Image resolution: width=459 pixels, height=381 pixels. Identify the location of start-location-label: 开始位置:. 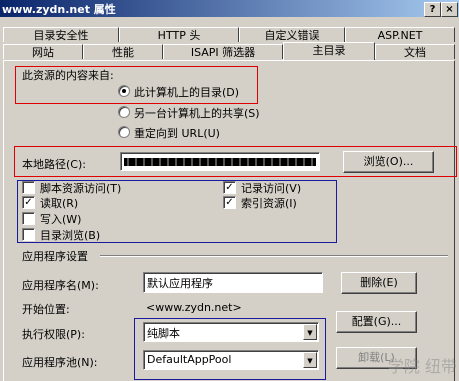
(46, 309).